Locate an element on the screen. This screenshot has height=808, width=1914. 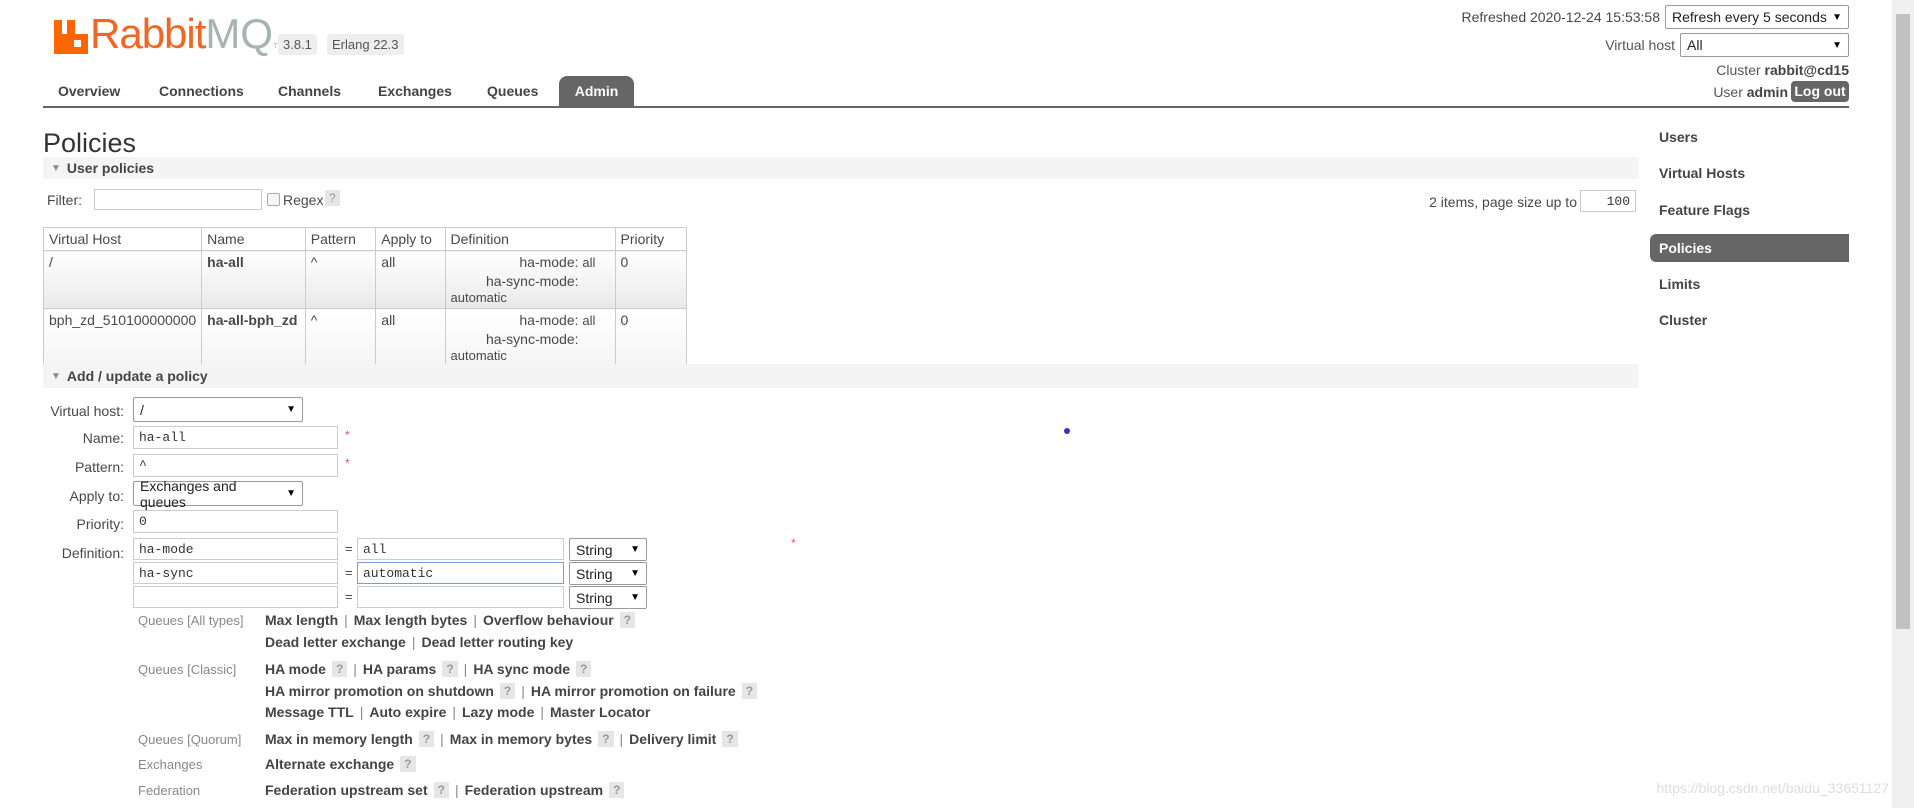
definition-key-input is located at coordinates (235, 597).